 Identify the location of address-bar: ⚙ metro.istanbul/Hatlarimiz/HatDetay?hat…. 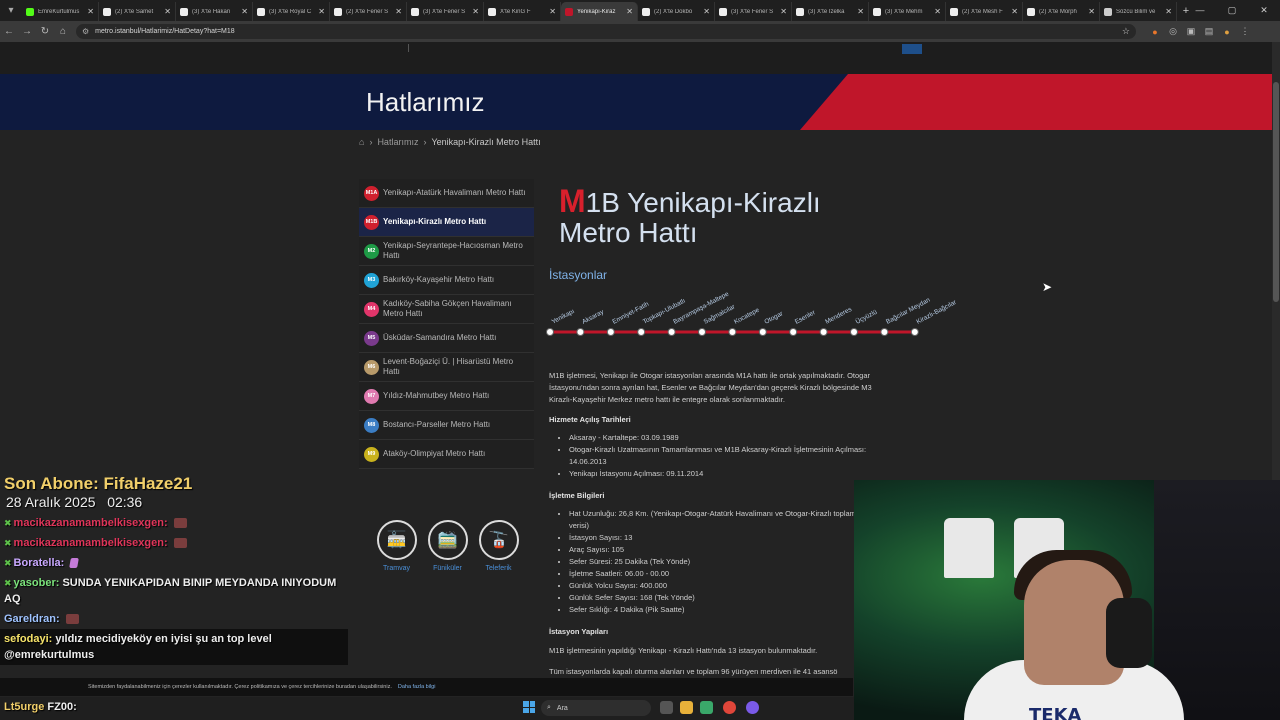
(606, 31).